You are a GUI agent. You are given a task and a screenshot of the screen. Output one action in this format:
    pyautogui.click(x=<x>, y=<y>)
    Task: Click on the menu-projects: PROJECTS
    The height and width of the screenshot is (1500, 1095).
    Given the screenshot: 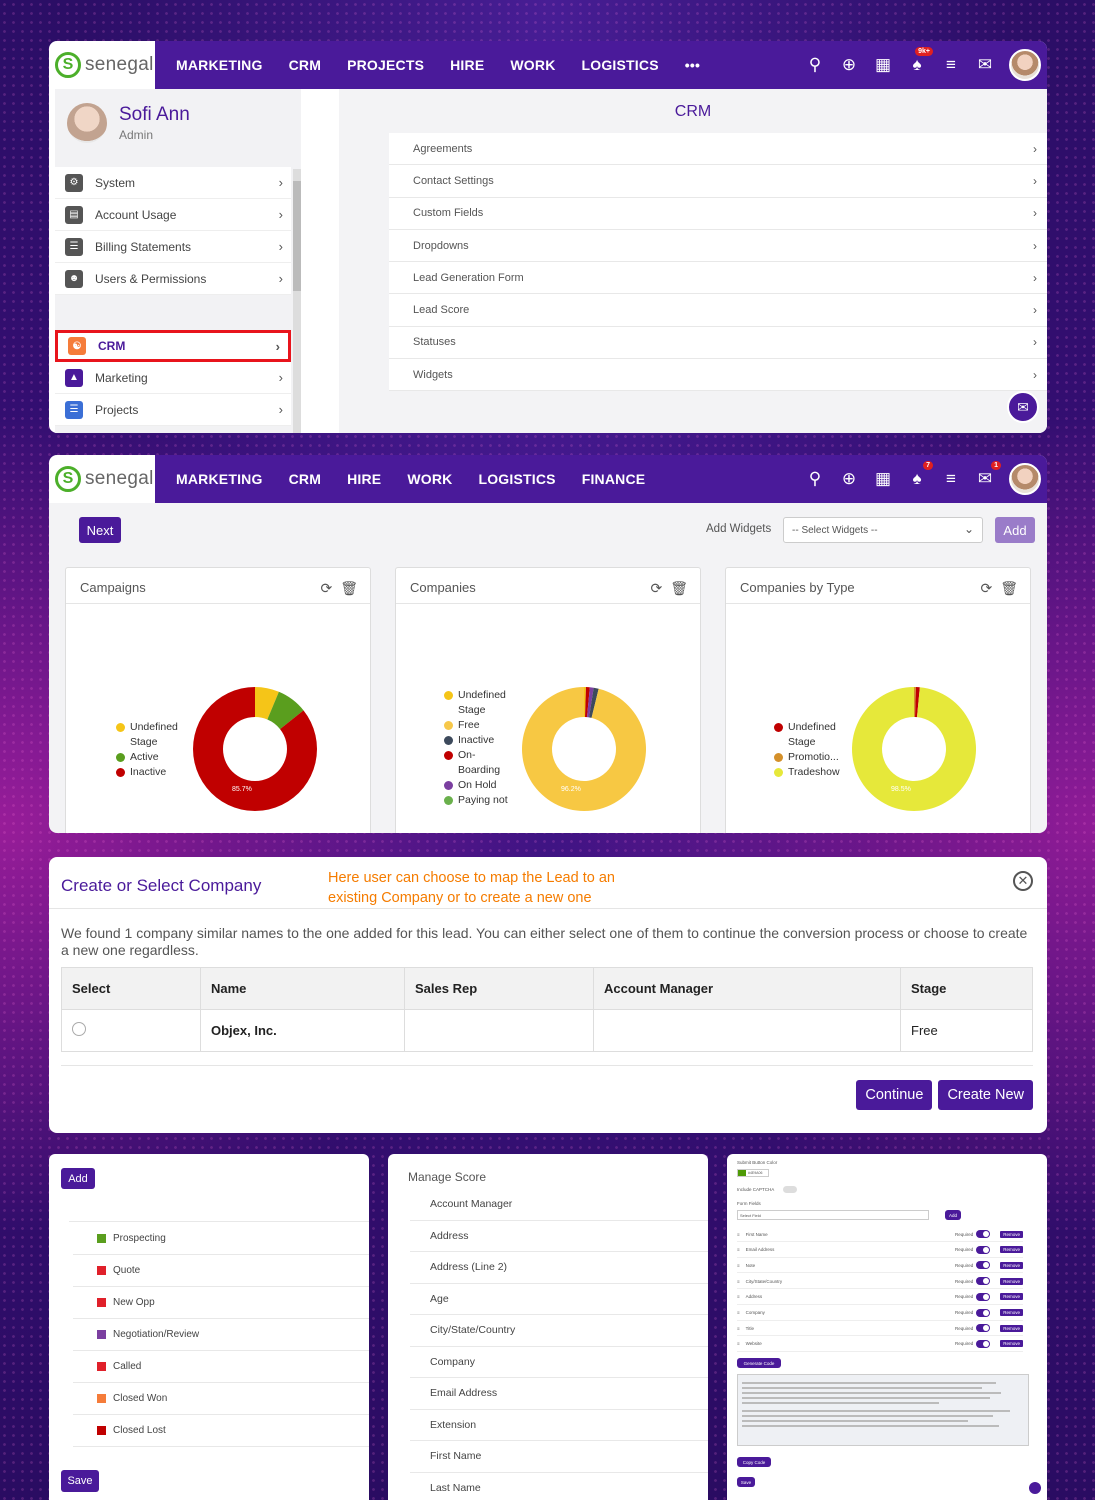 What is the action you would take?
    pyautogui.click(x=385, y=65)
    